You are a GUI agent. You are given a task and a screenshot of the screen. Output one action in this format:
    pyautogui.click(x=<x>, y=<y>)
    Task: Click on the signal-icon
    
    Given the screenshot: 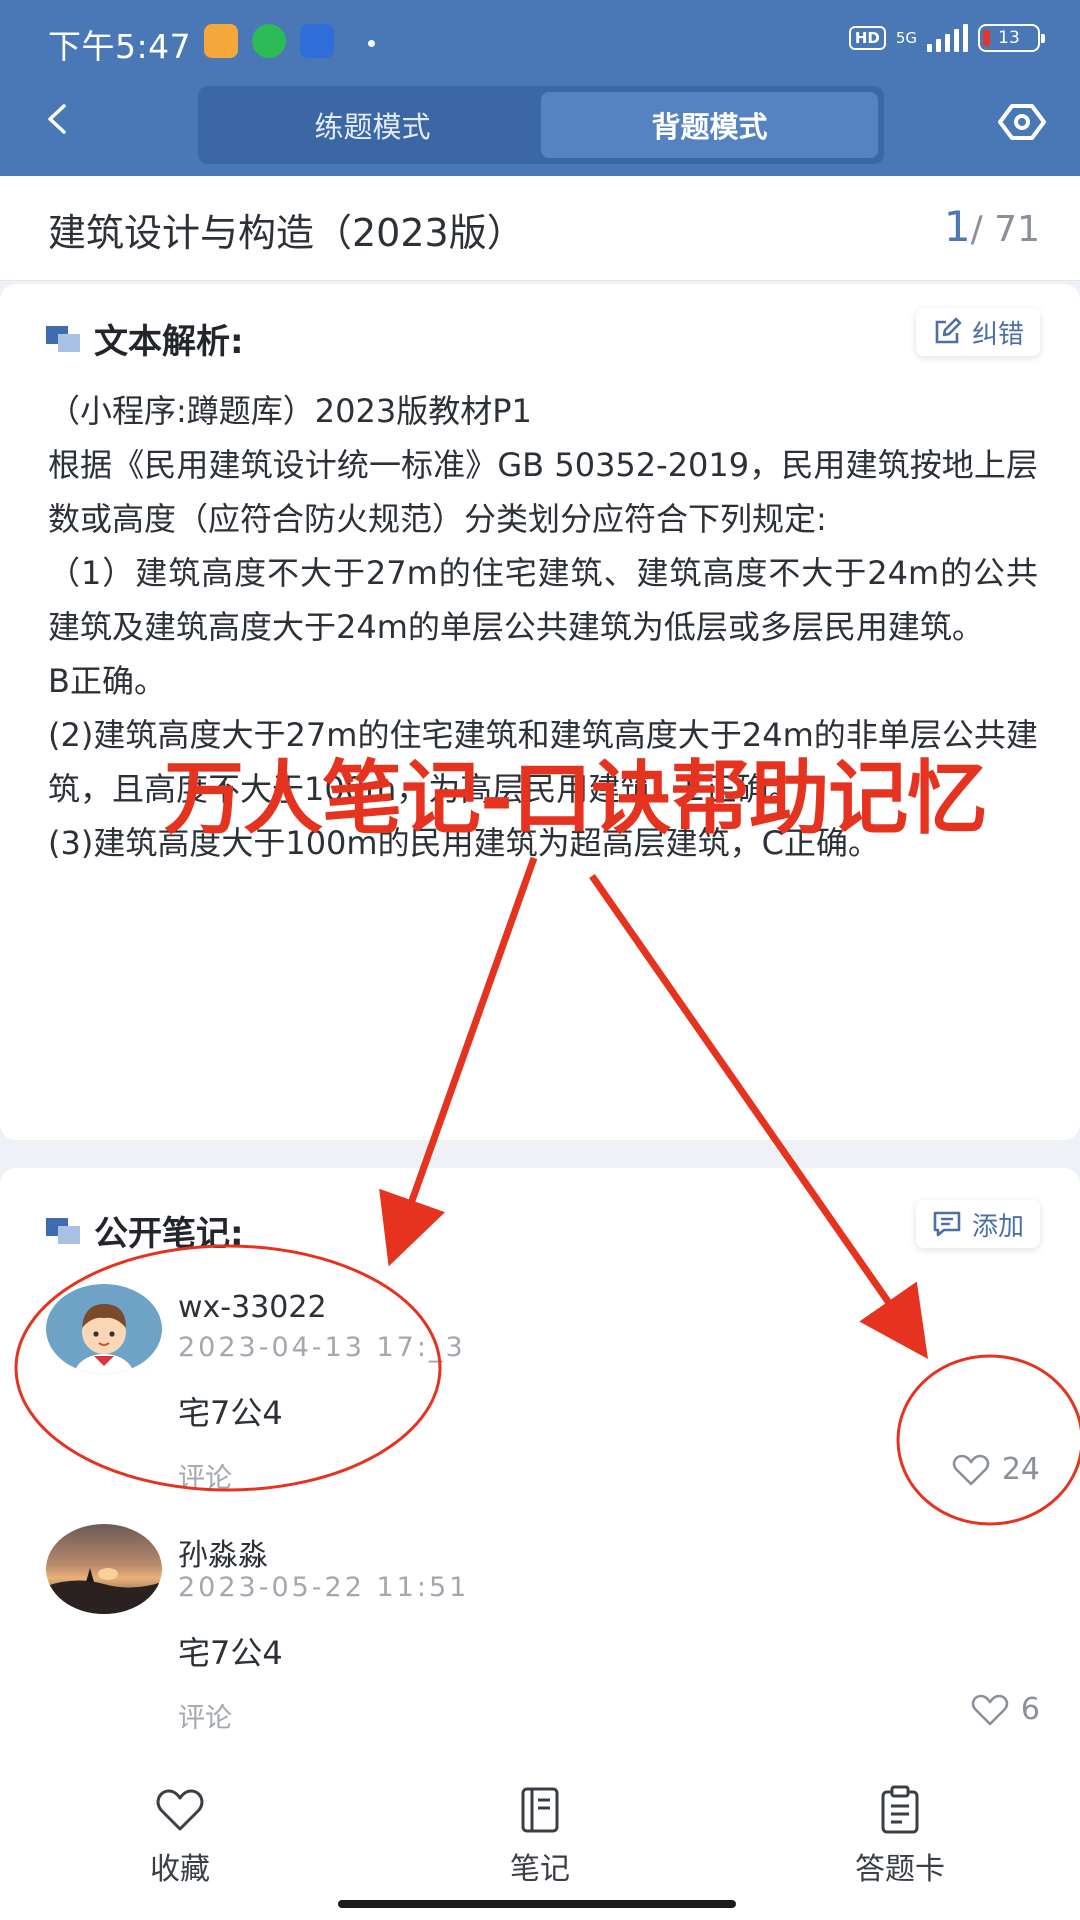 What is the action you would take?
    pyautogui.click(x=947, y=38)
    